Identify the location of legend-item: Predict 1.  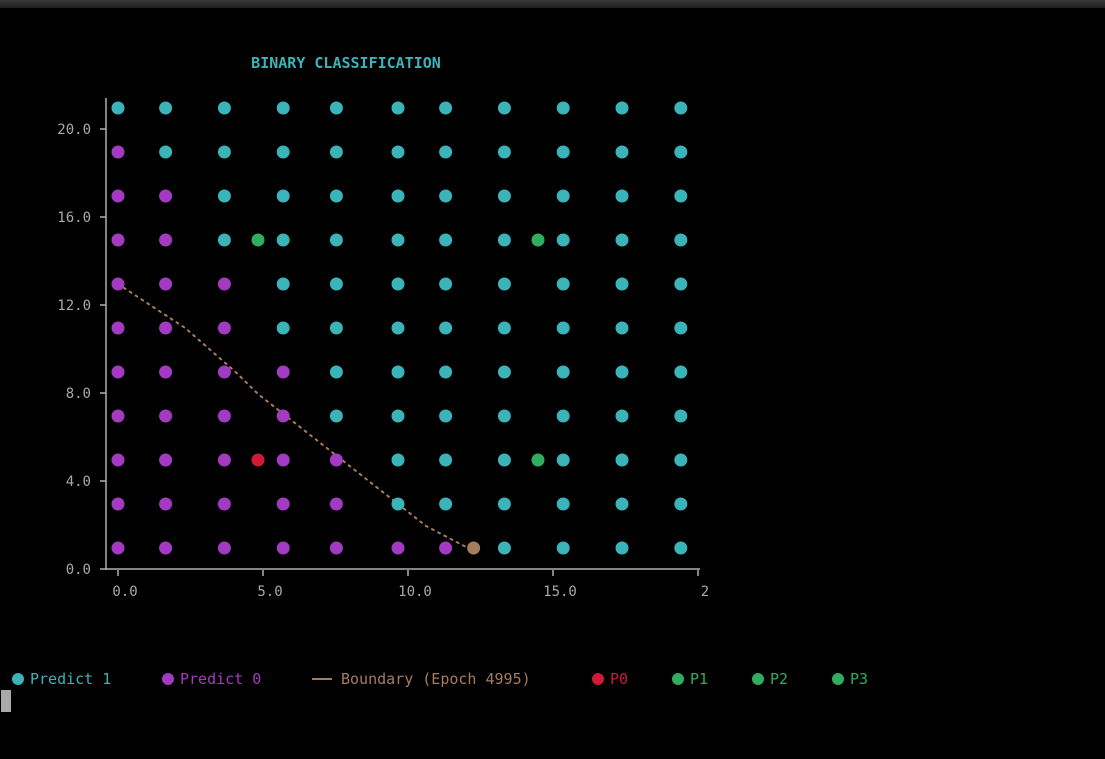
(61, 679).